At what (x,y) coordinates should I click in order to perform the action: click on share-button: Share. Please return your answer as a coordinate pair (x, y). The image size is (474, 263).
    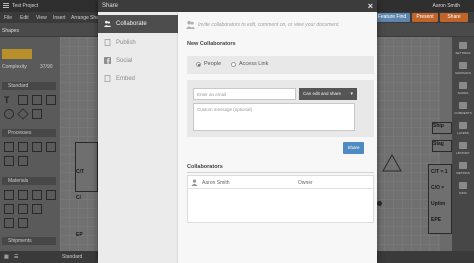
    Looking at the image, I should click on (353, 148).